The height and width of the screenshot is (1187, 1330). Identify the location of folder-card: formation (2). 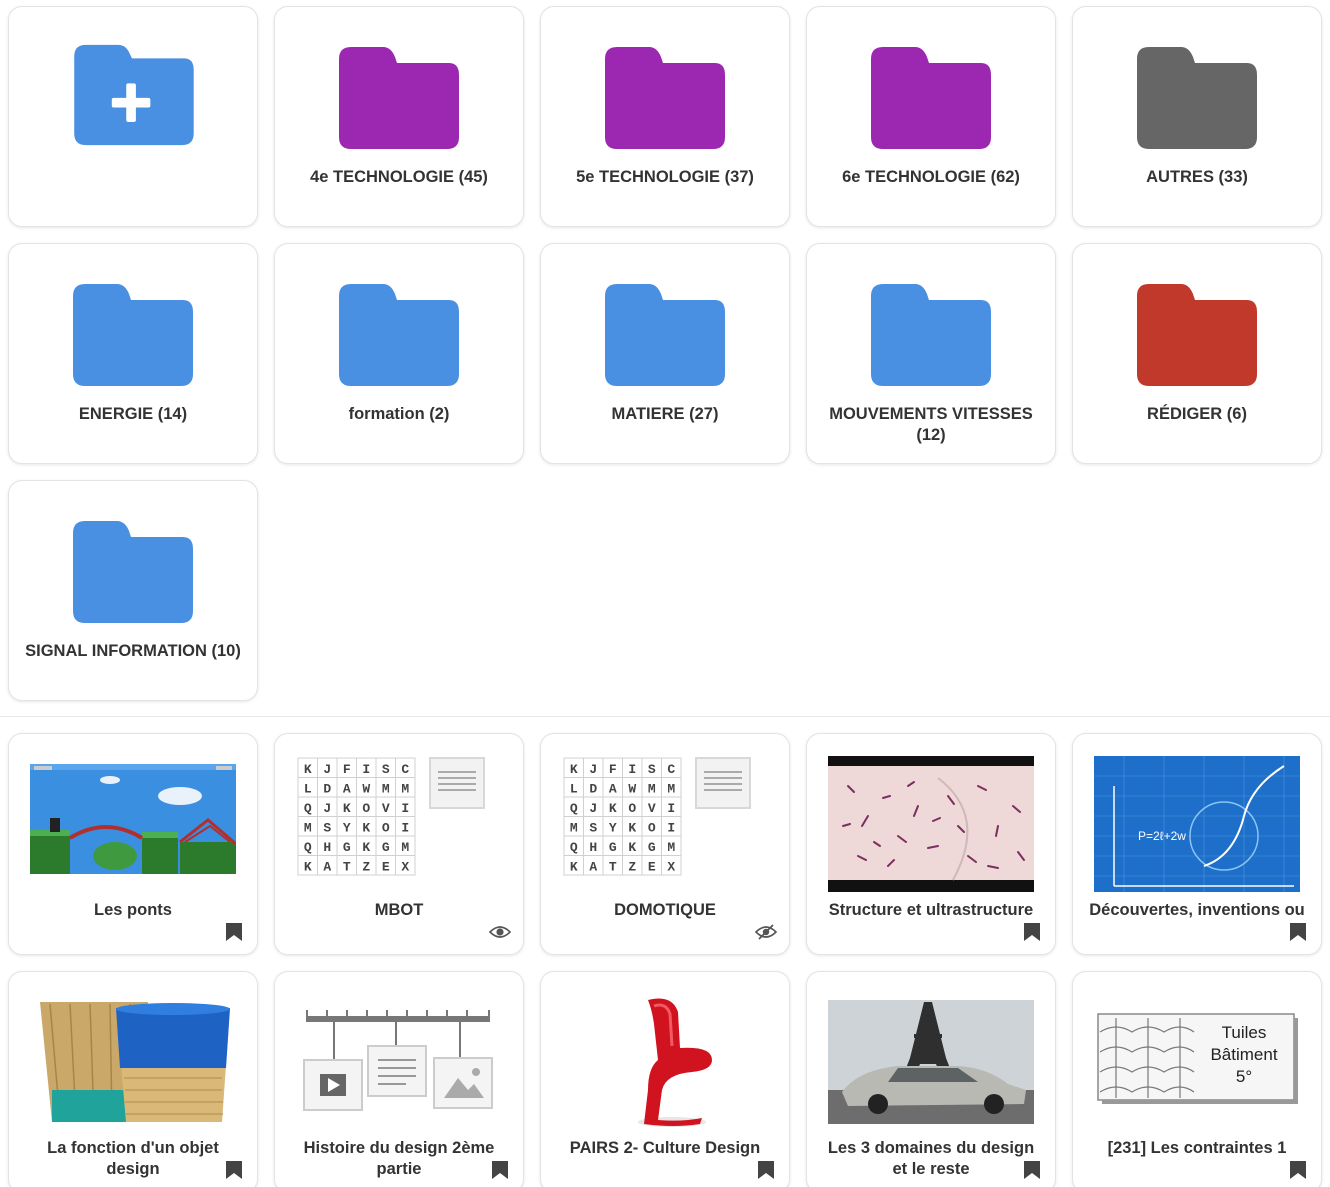
(399, 353).